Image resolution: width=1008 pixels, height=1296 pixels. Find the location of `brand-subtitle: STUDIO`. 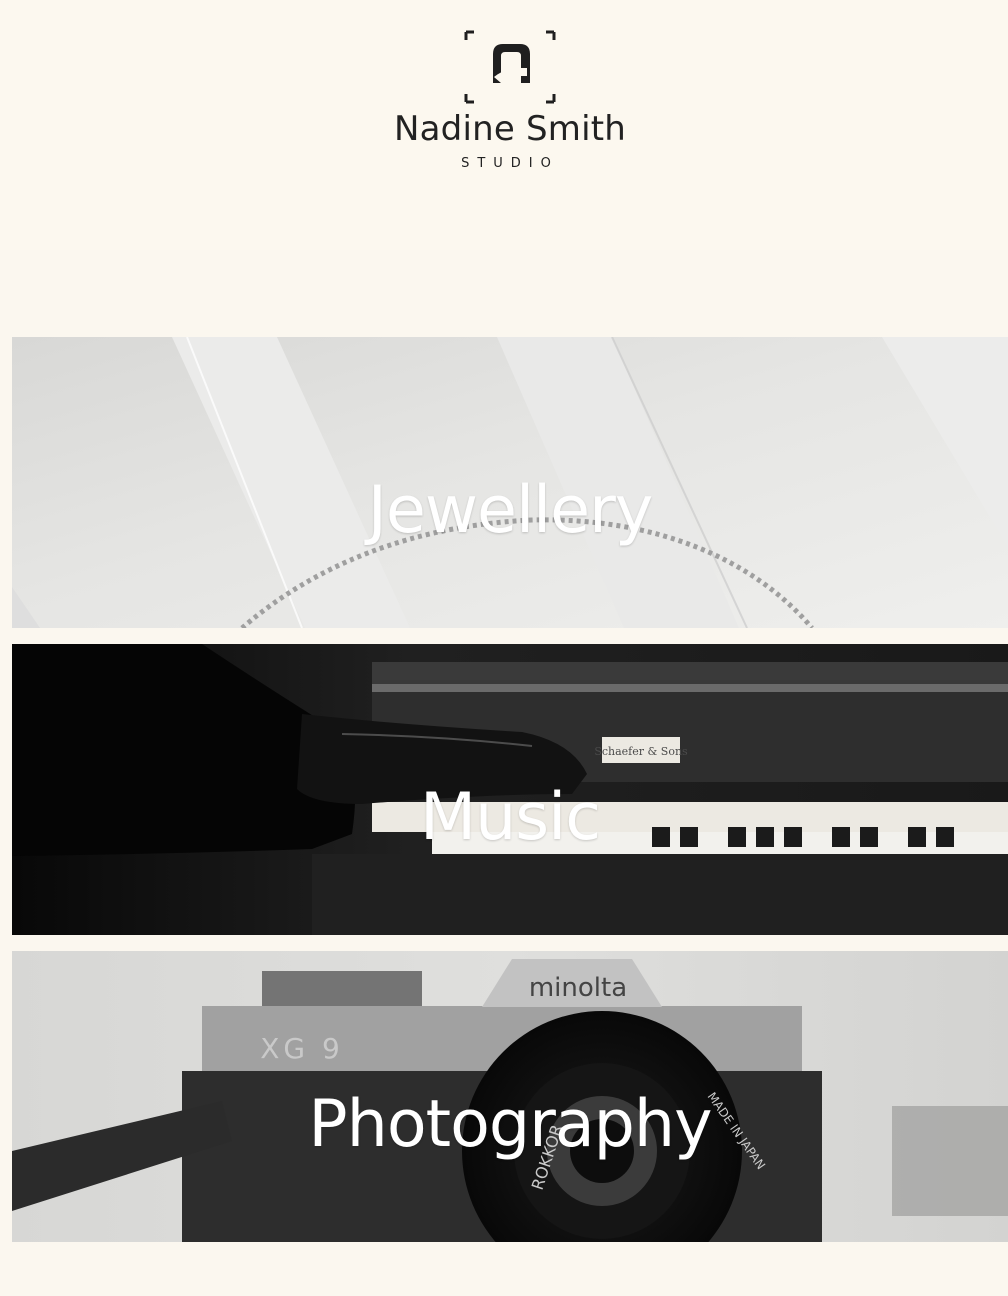

brand-subtitle: STUDIO is located at coordinates (510, 163).